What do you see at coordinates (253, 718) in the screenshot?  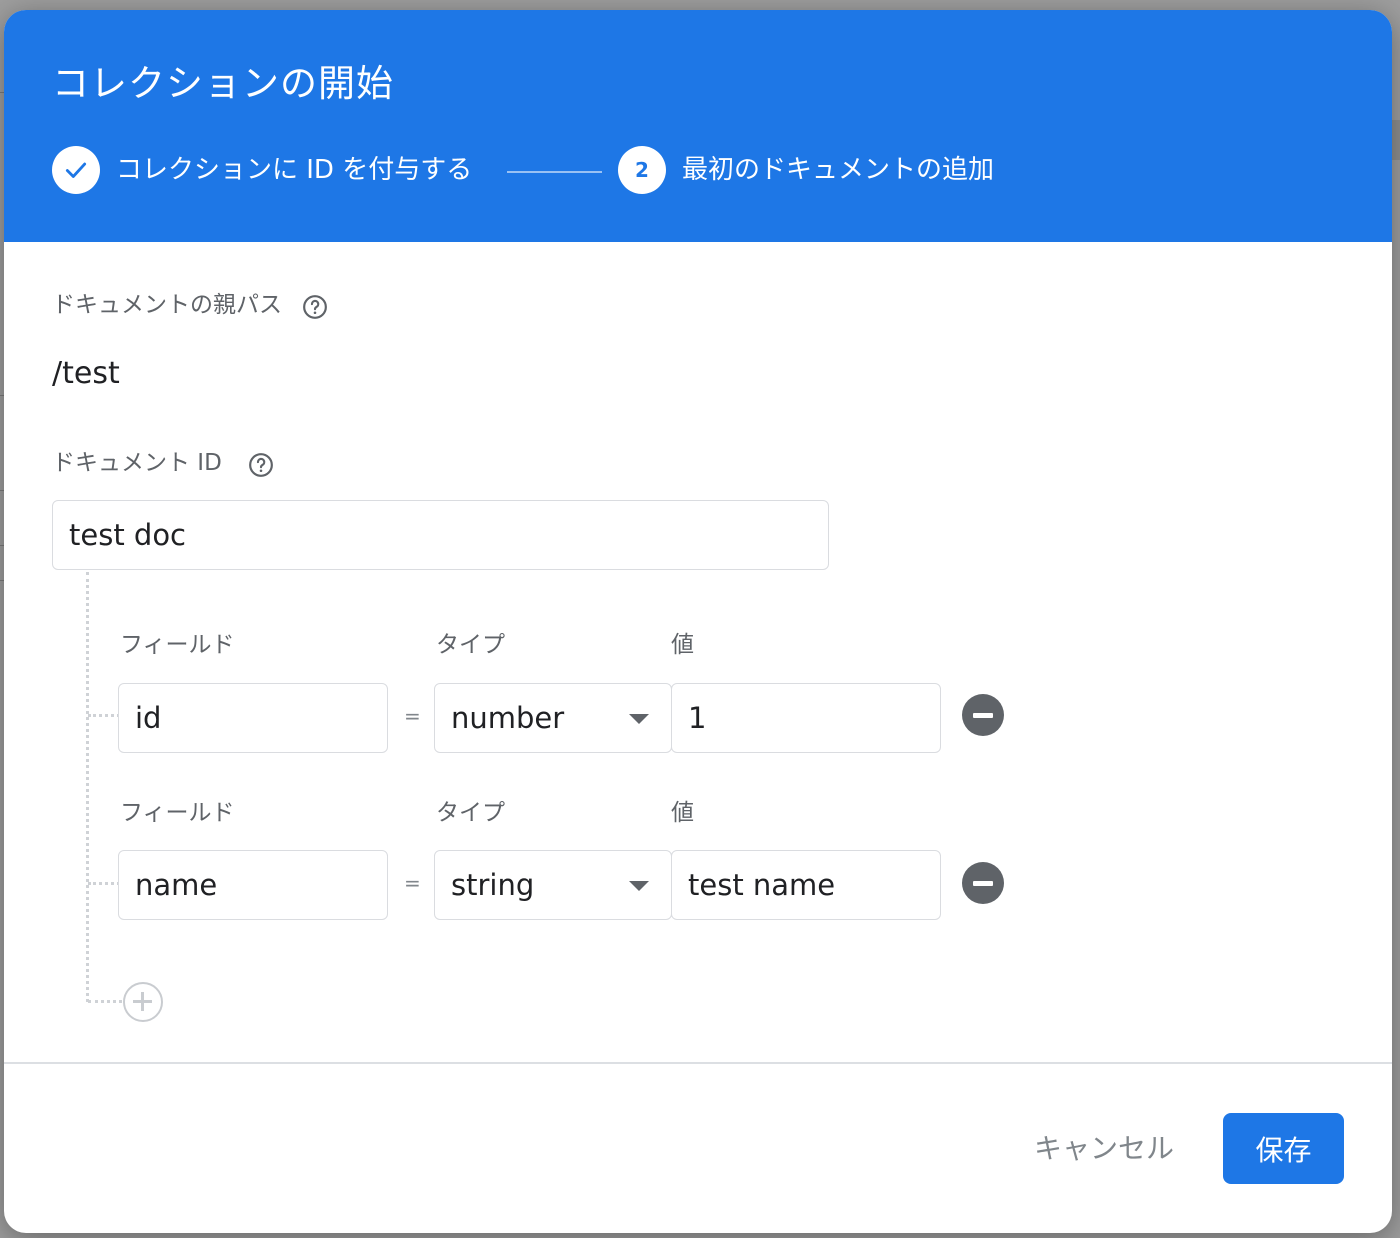 I see `field-name-input: id` at bounding box center [253, 718].